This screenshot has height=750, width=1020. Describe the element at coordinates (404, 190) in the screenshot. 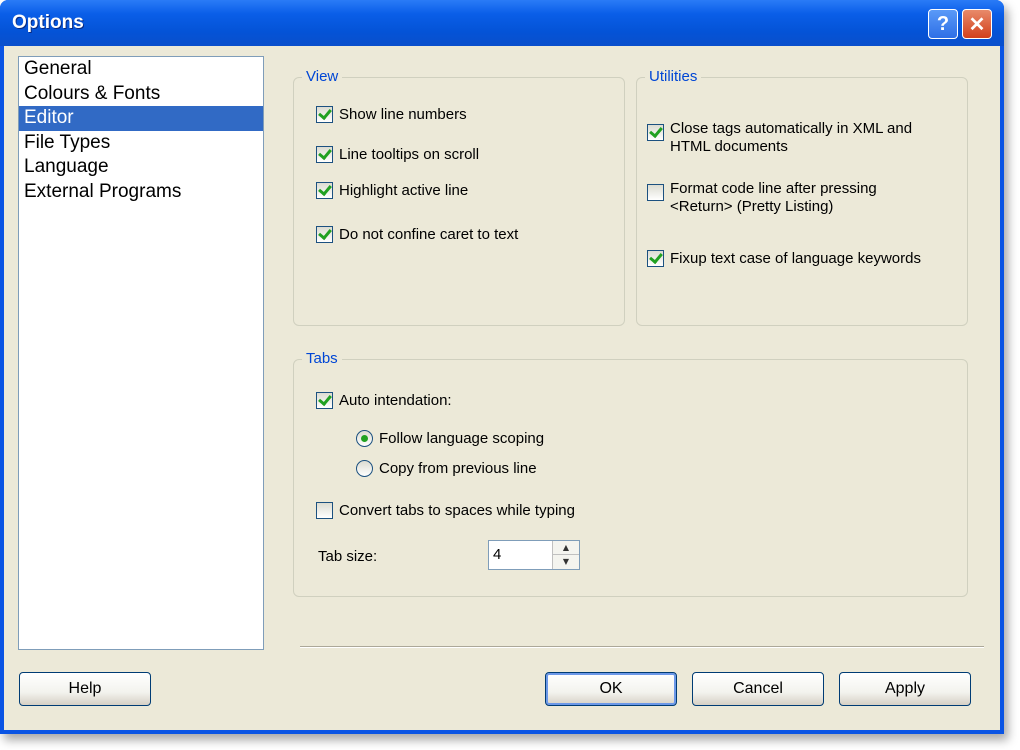

I see `highlight-active-line-label: Highlight active line` at that location.